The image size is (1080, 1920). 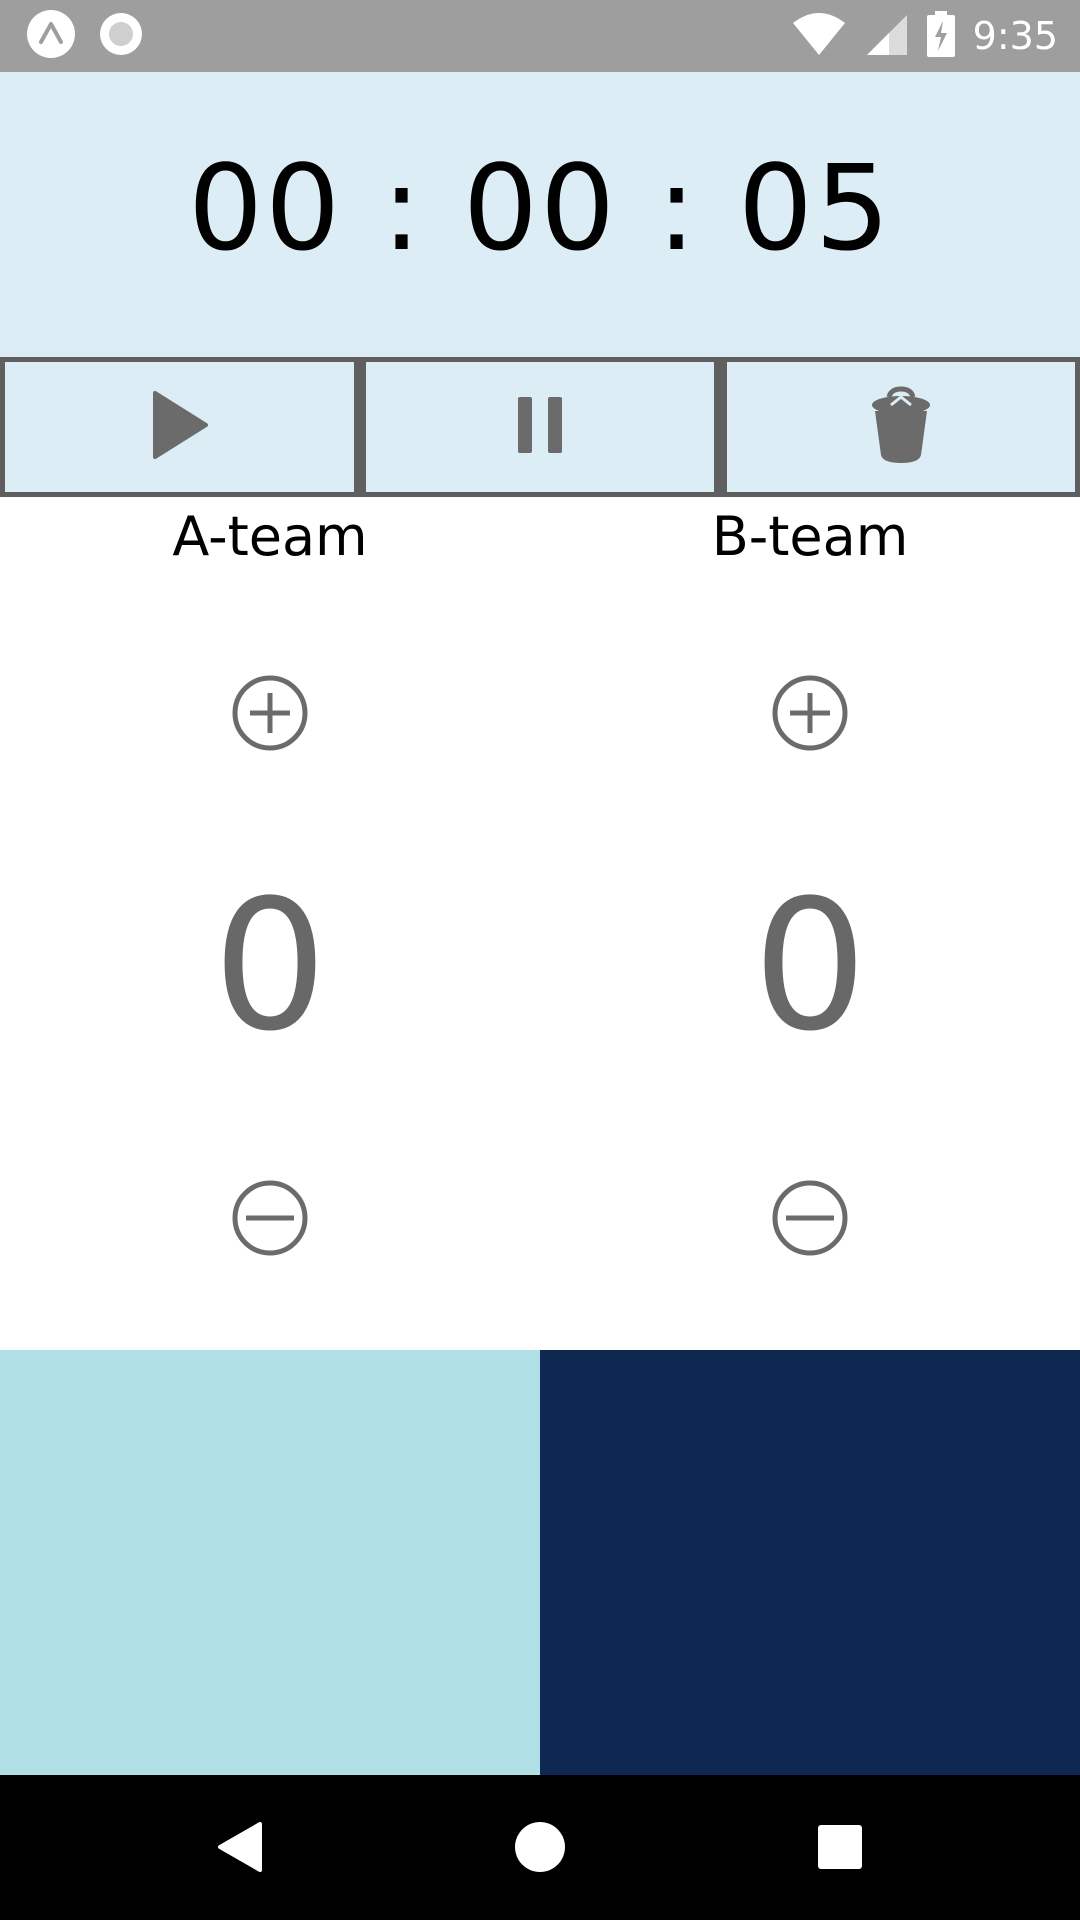 I want to click on timer-panel: 00 : 00 : 05, so click(x=540, y=214).